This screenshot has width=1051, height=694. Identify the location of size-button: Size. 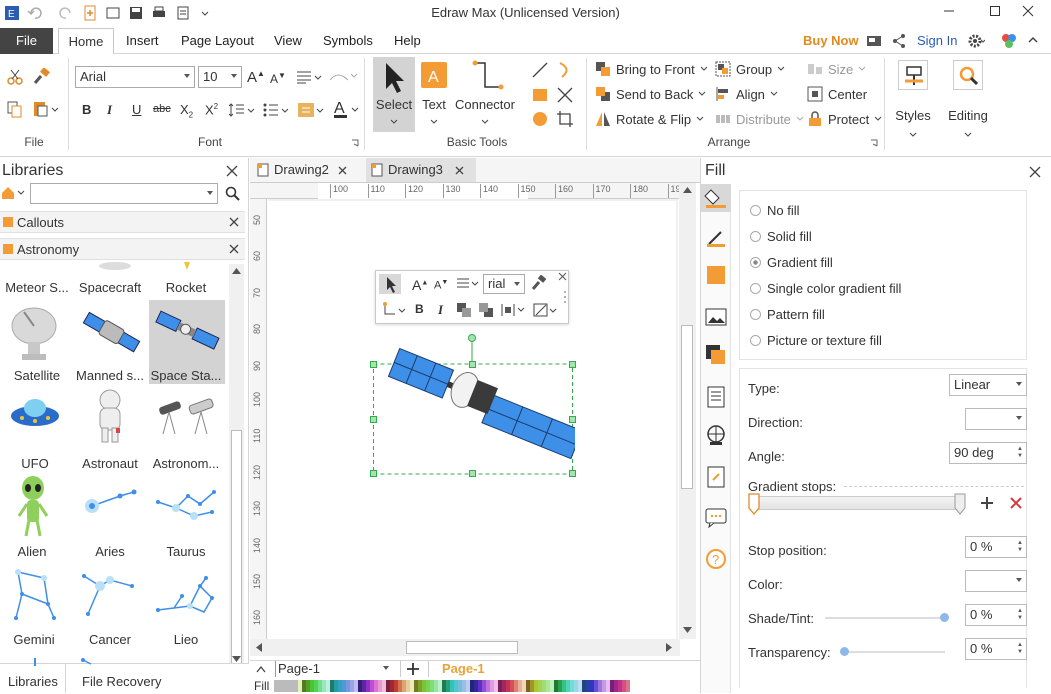
(836, 69).